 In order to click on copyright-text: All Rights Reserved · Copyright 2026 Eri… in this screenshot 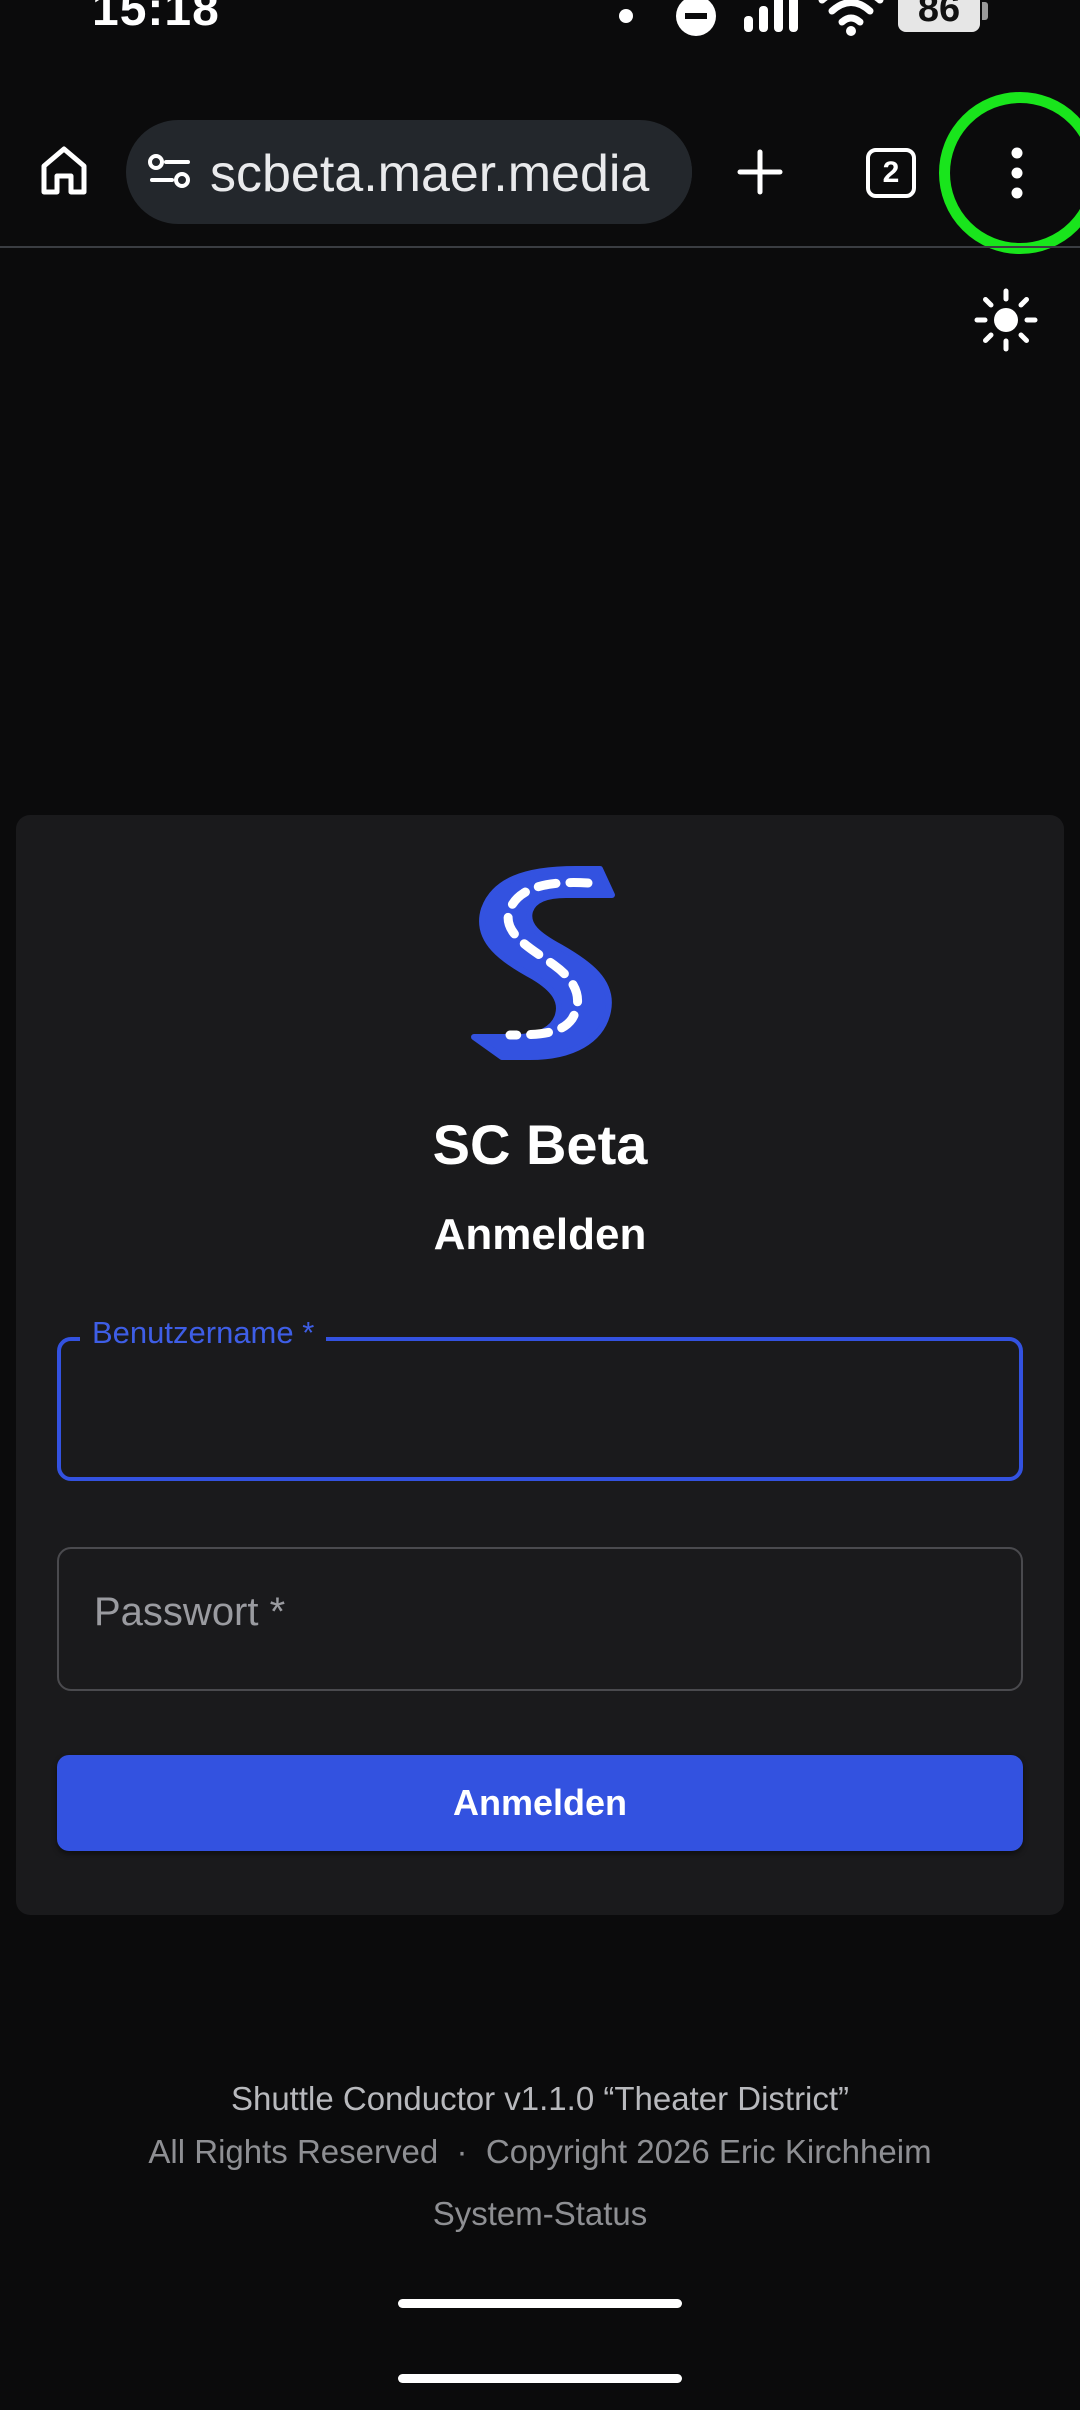, I will do `click(540, 2151)`.